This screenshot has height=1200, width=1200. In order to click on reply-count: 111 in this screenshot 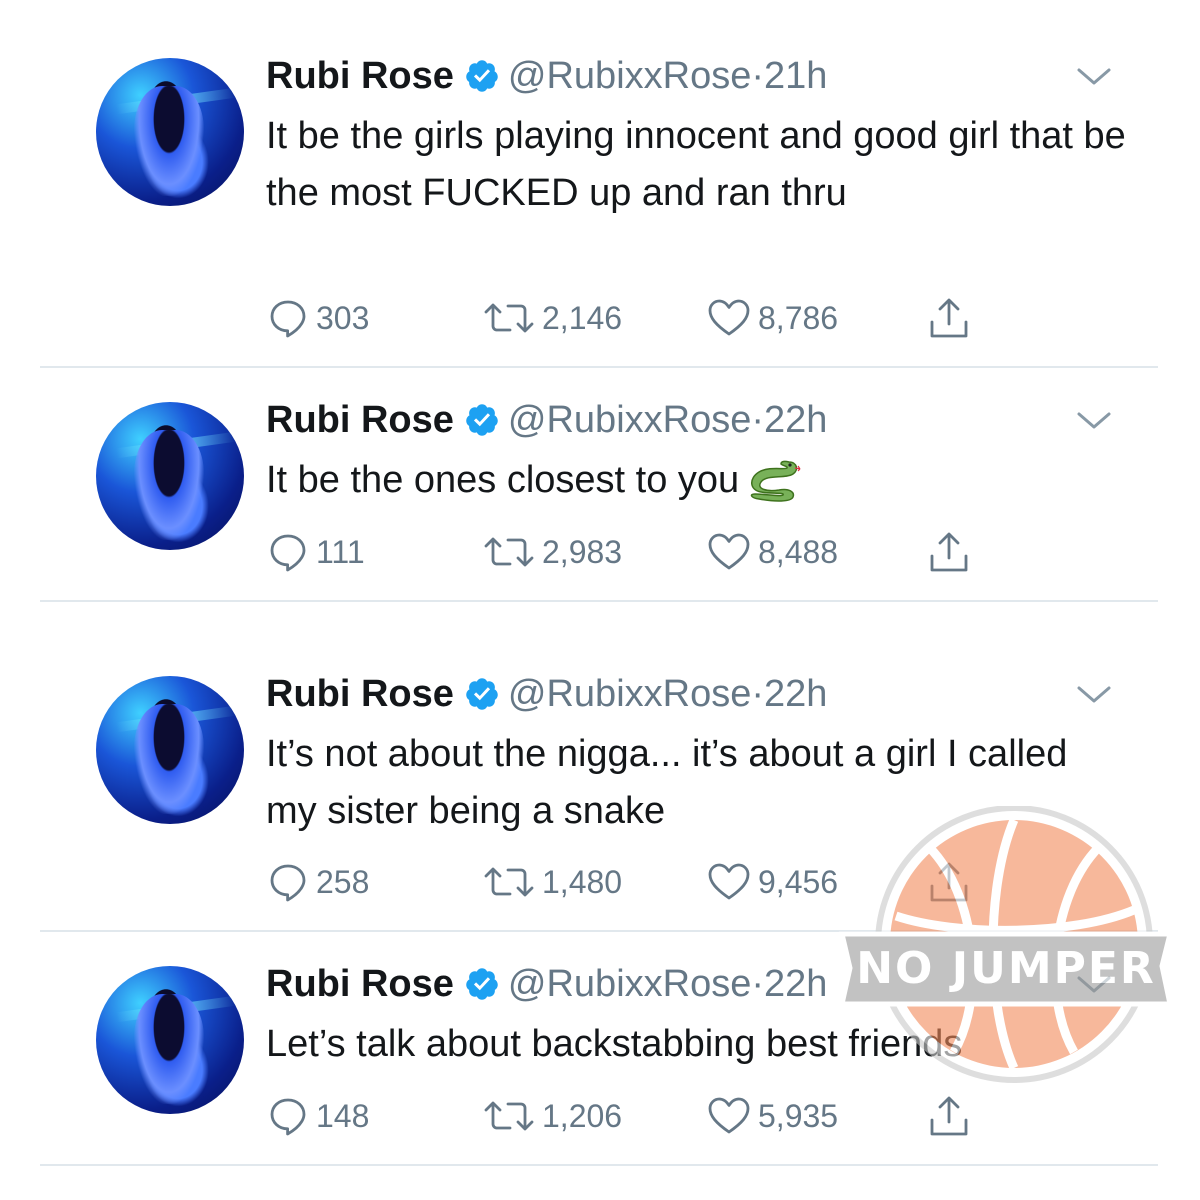, I will do `click(340, 551)`.